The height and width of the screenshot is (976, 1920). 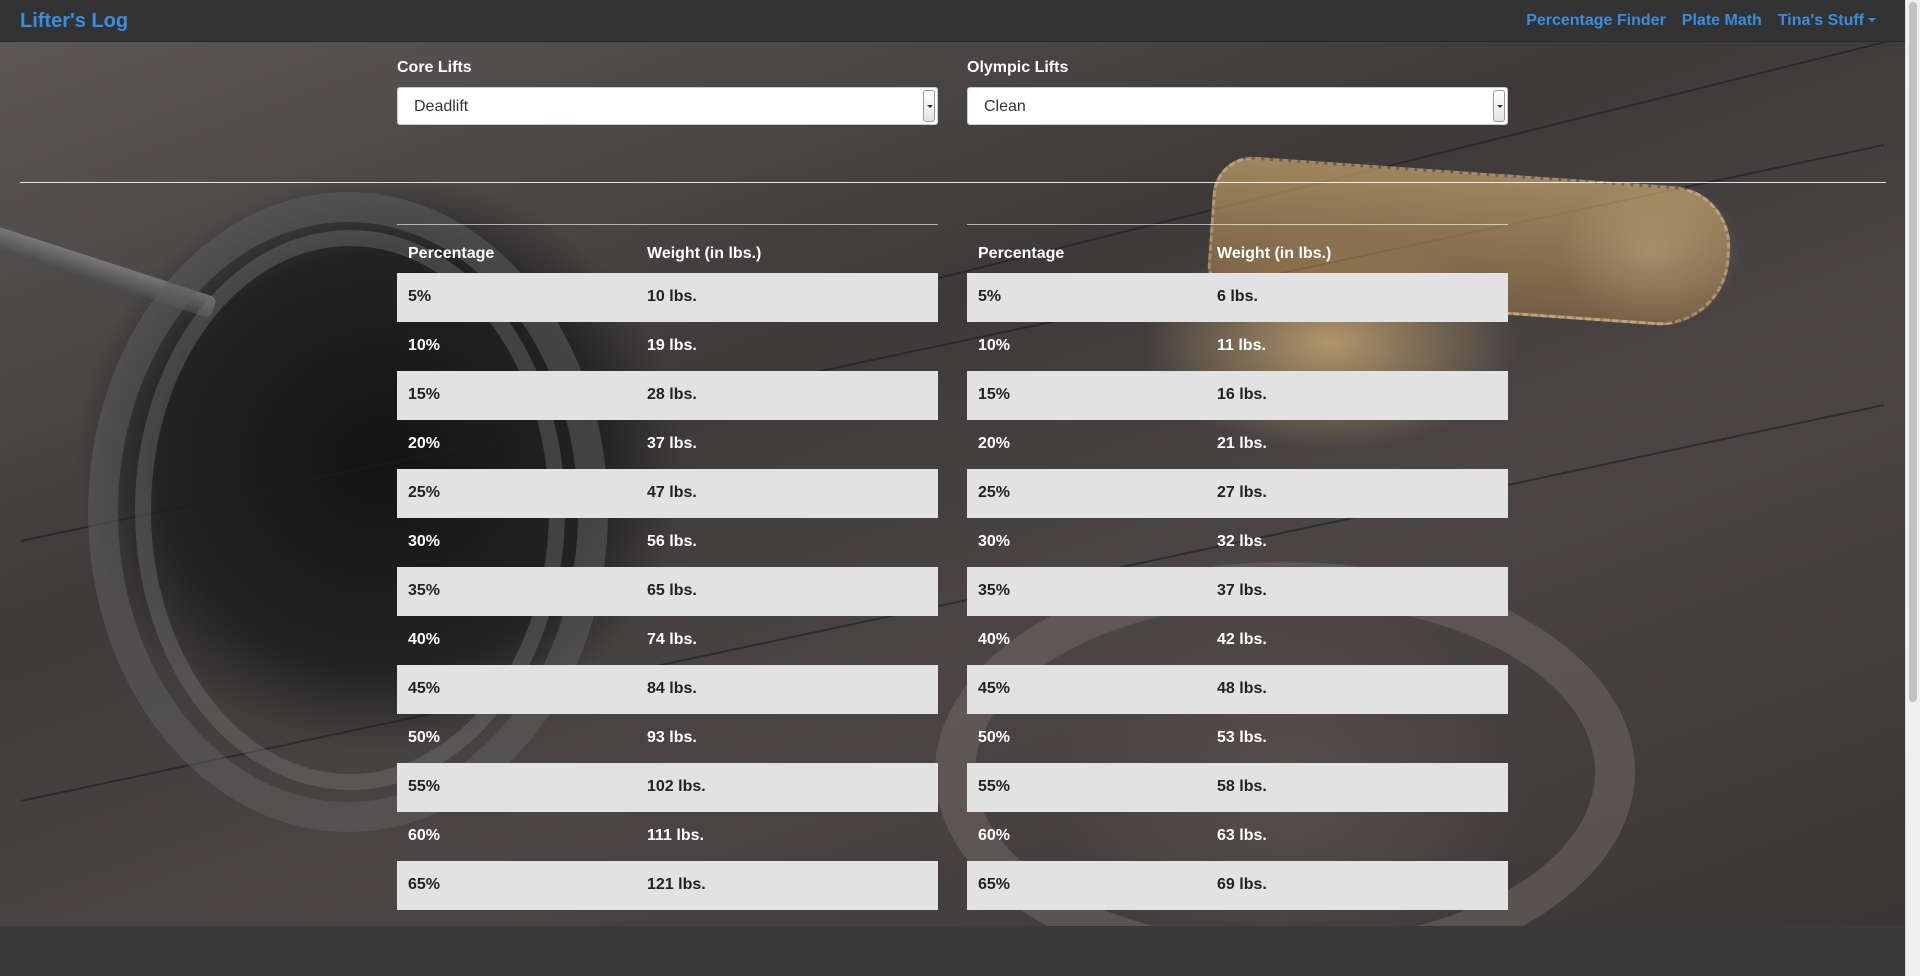 What do you see at coordinates (953, 182) in the screenshot?
I see `section-divider` at bounding box center [953, 182].